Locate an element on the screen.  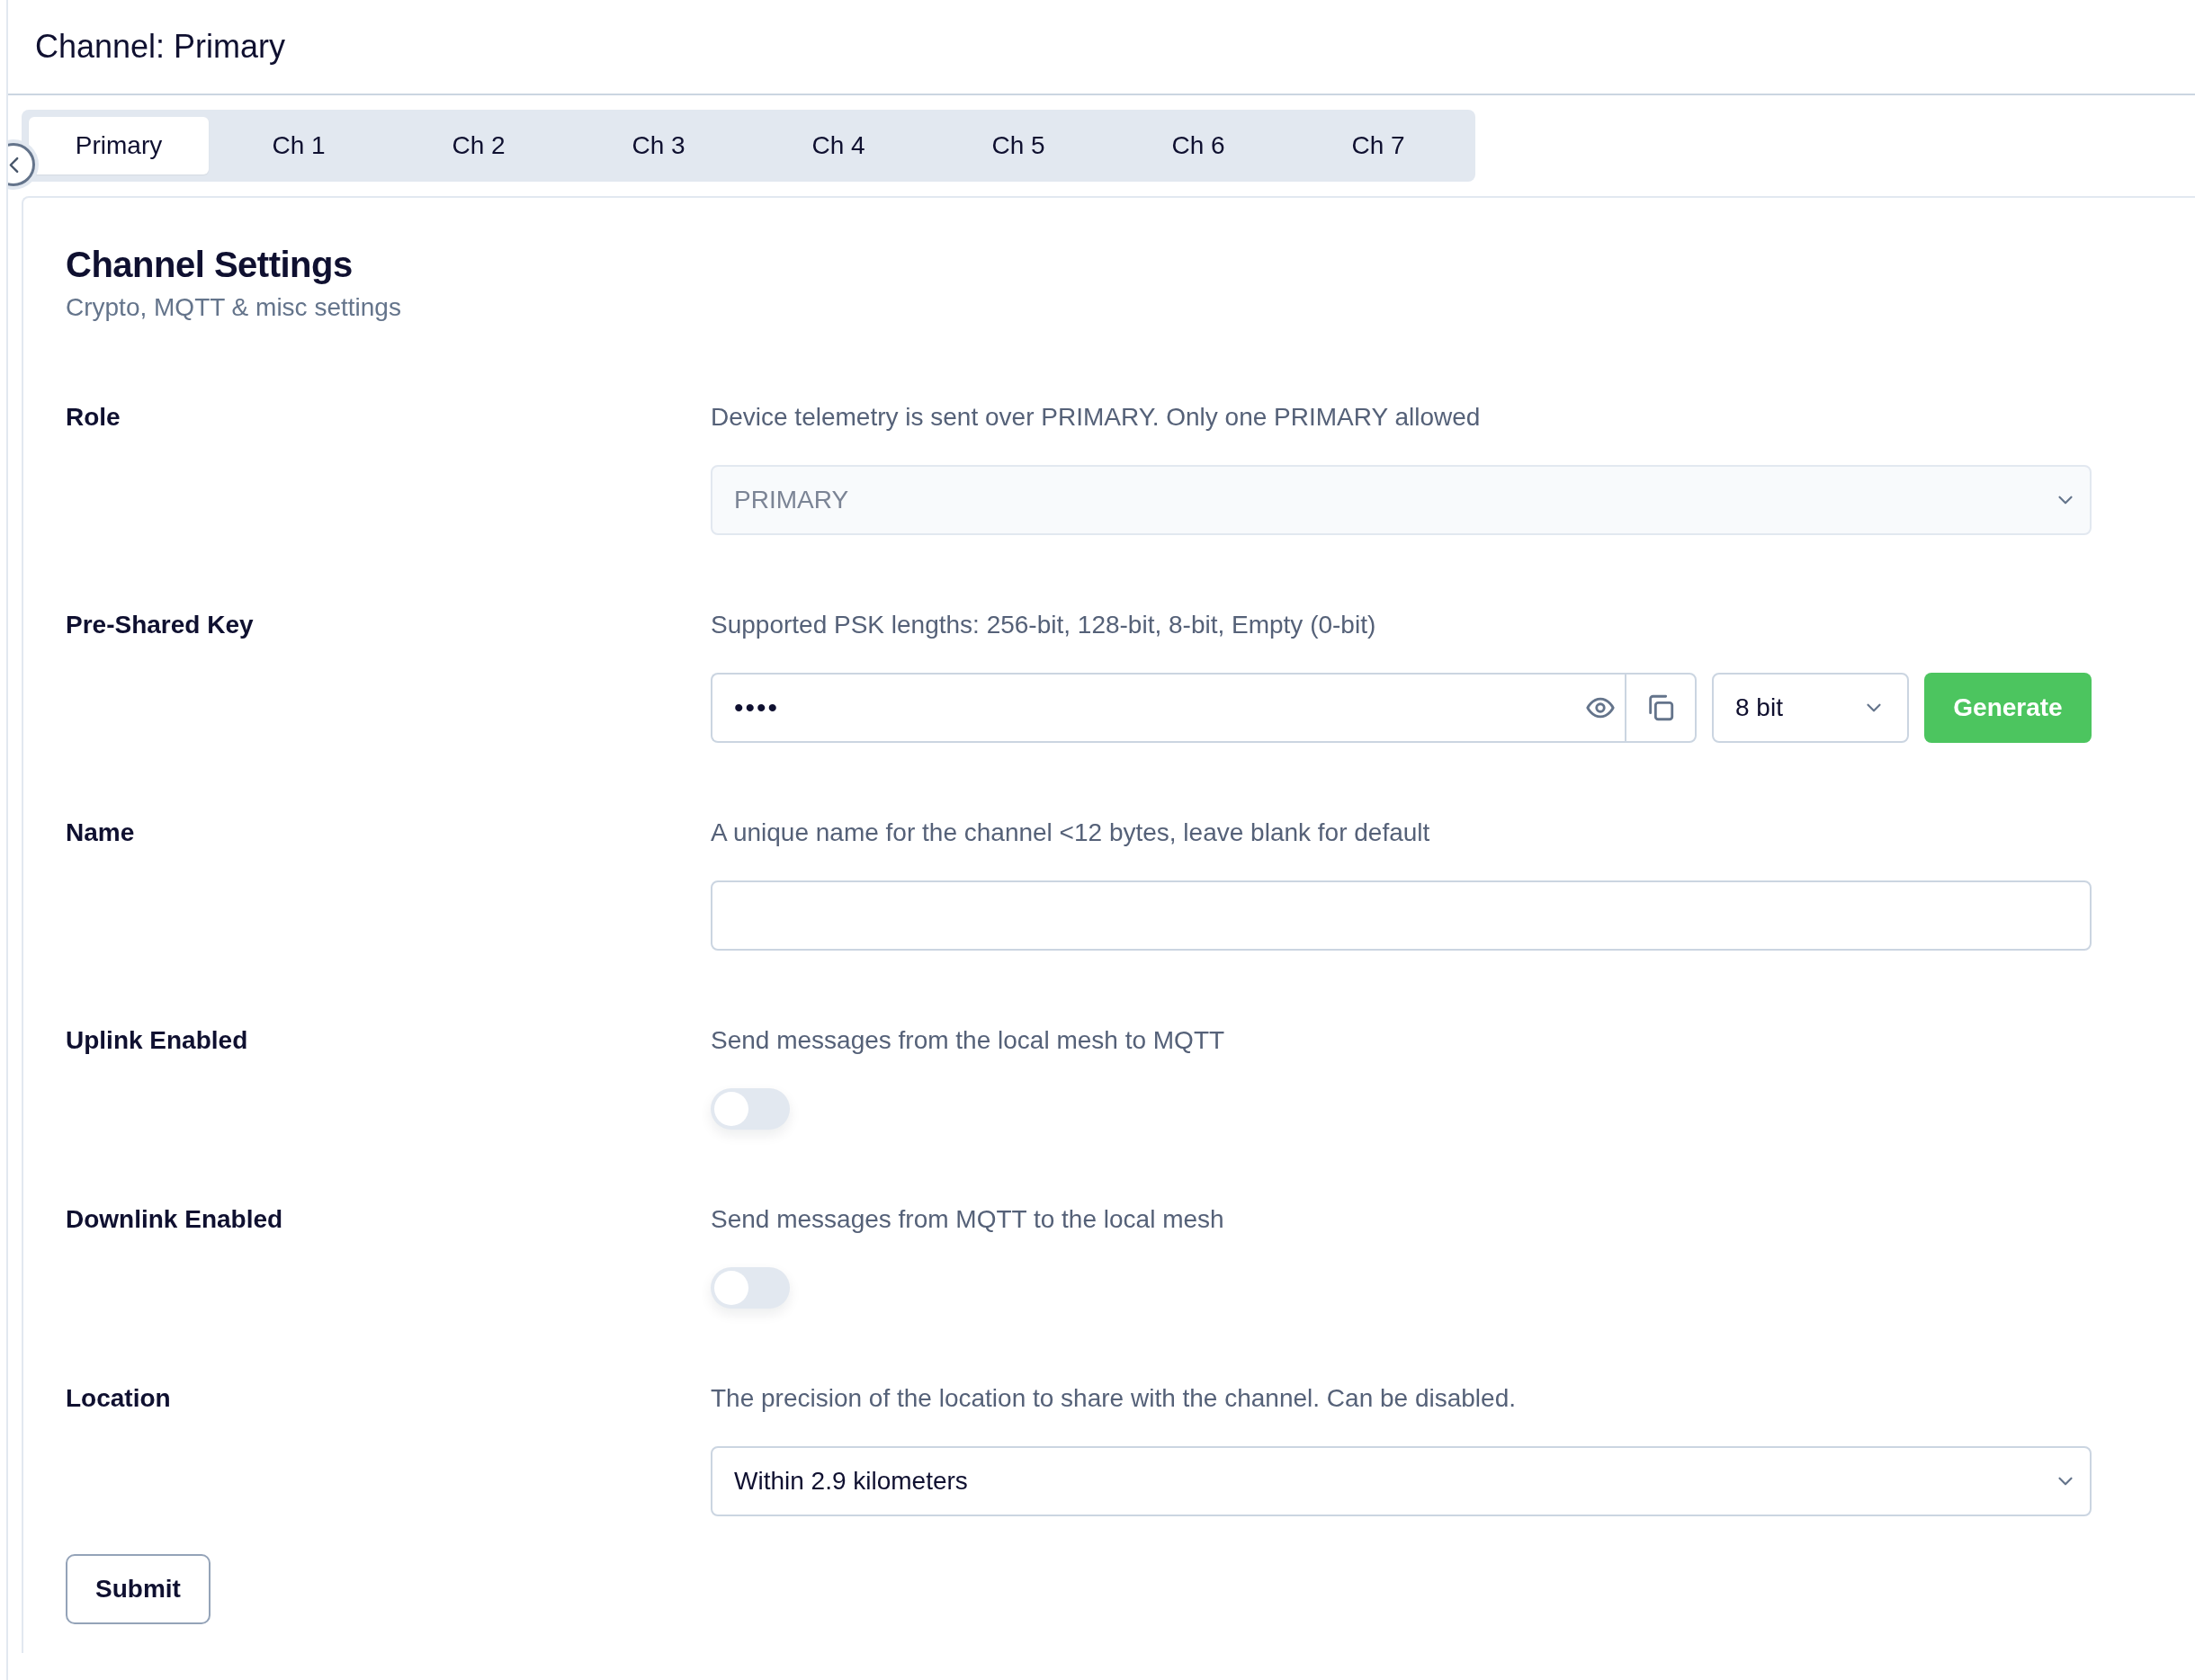
select-value: PRIMARY is located at coordinates (791, 500).